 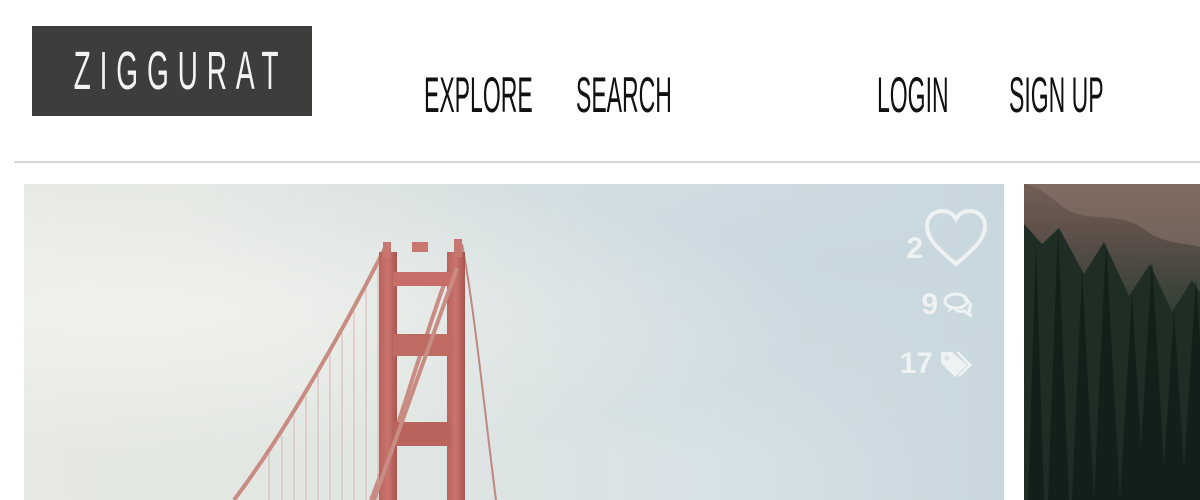 What do you see at coordinates (956, 238) in the screenshot?
I see `heart-icon` at bounding box center [956, 238].